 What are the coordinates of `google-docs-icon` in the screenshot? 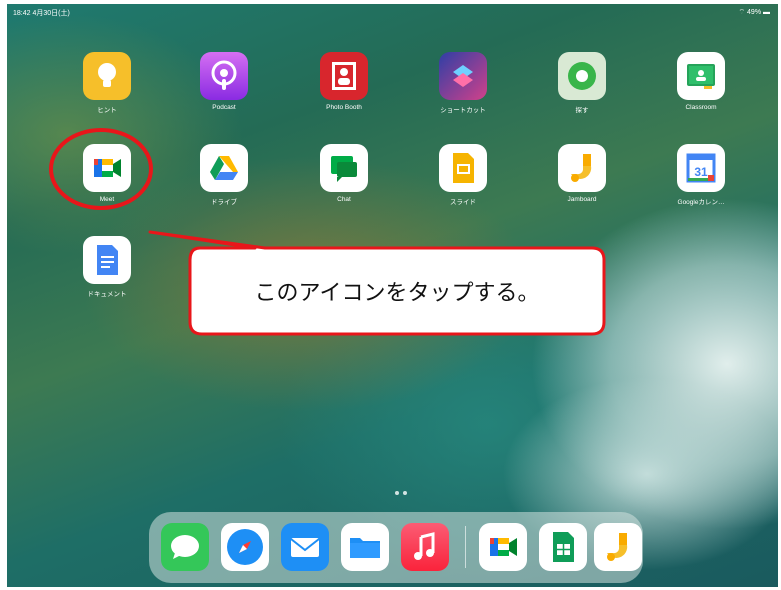 It's located at (107, 260).